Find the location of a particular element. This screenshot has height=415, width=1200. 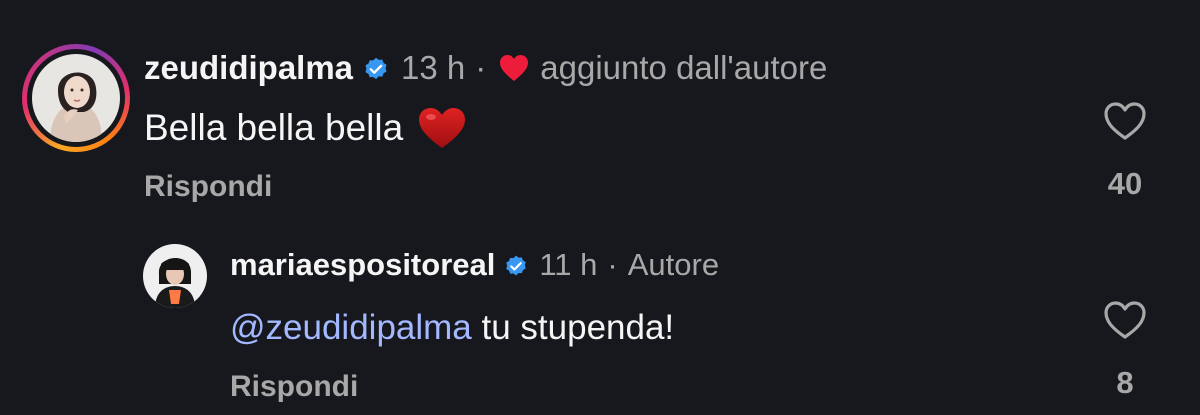

timestamp: 11 h is located at coordinates (568, 264).